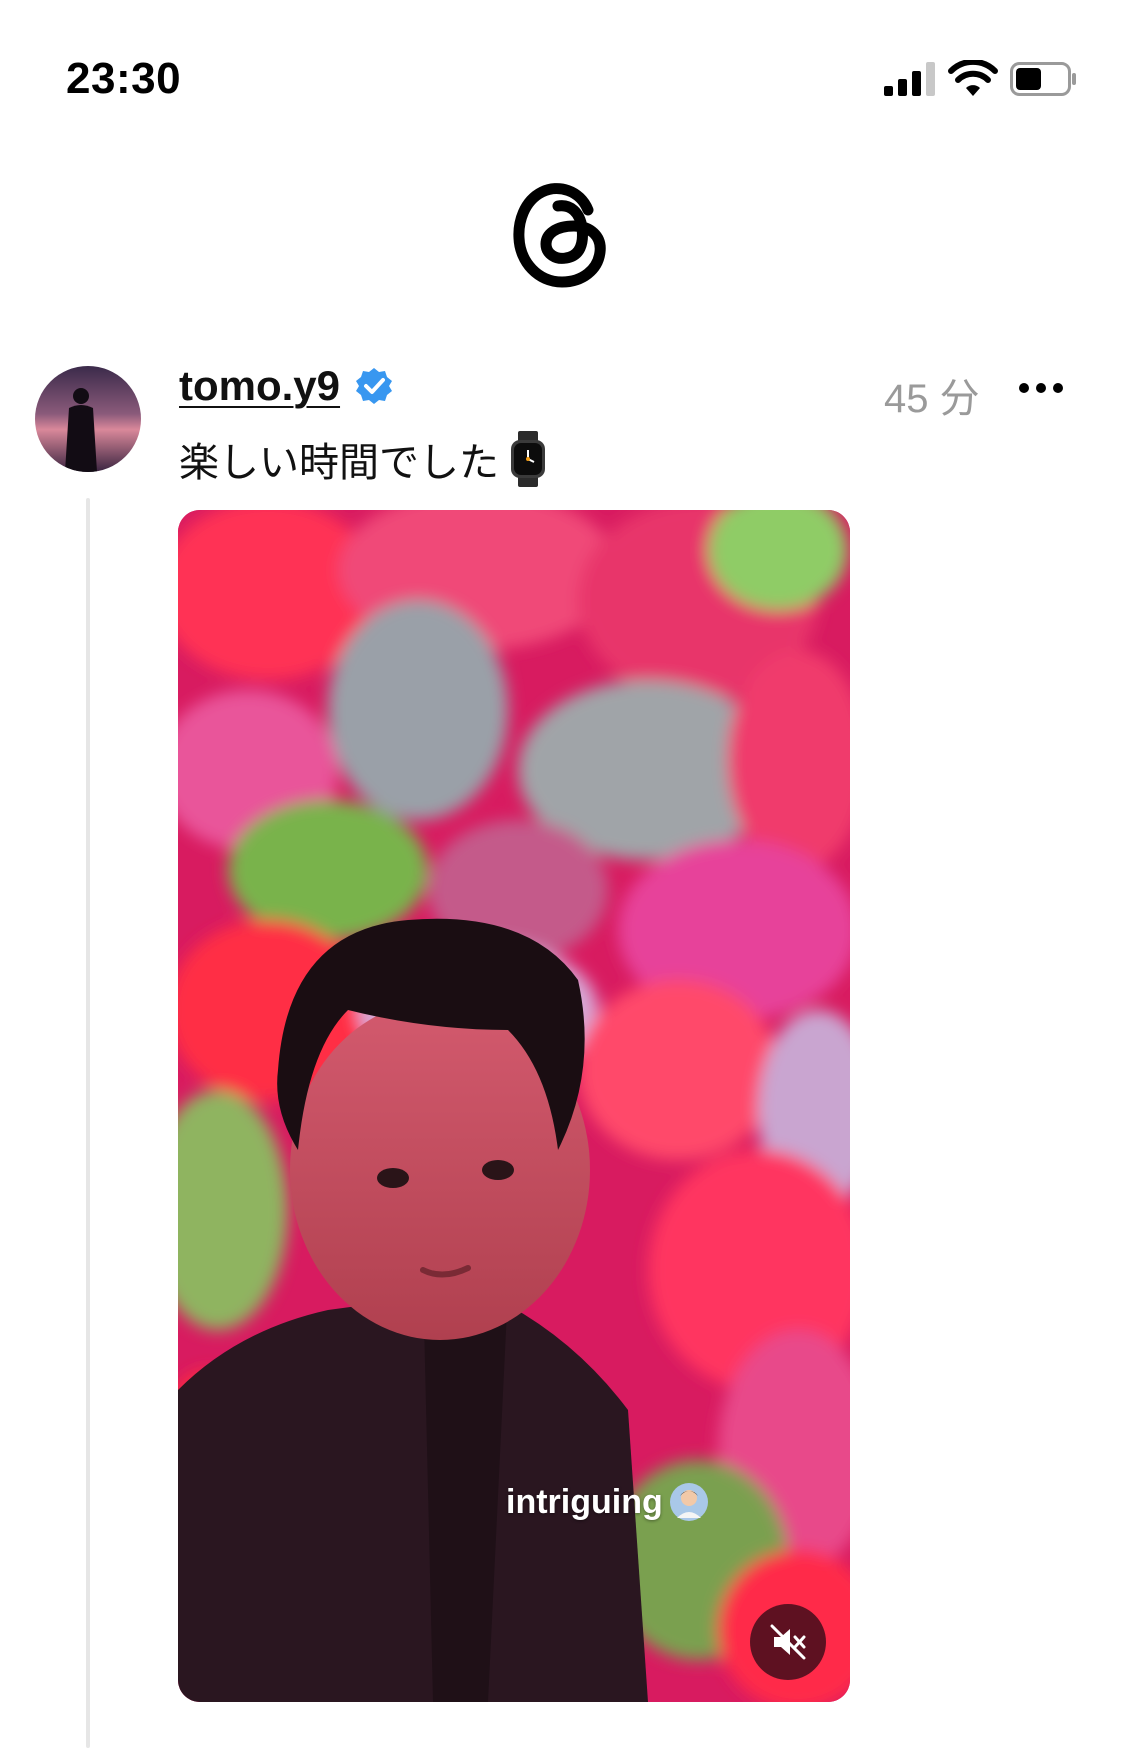 This screenshot has width=1125, height=1748. I want to click on status-time: 23:30, so click(124, 78).